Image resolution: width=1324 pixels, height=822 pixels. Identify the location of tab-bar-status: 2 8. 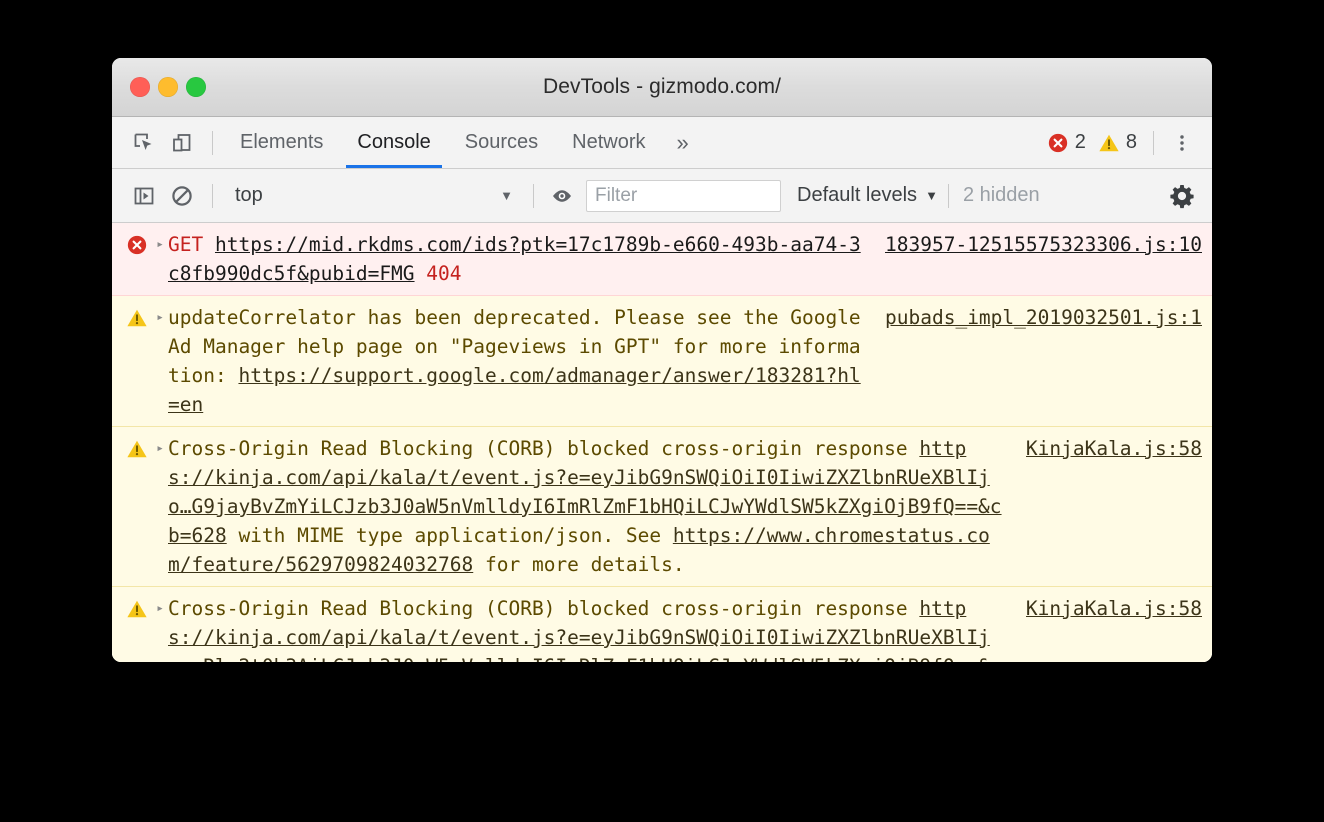
(1129, 143).